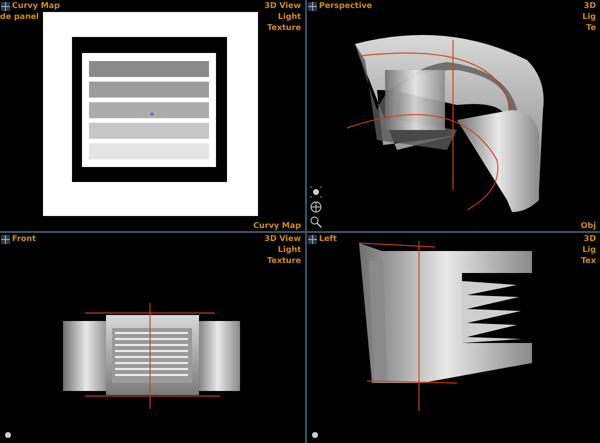 This screenshot has width=600, height=443. I want to click on panel-label: de panel, so click(19, 16).